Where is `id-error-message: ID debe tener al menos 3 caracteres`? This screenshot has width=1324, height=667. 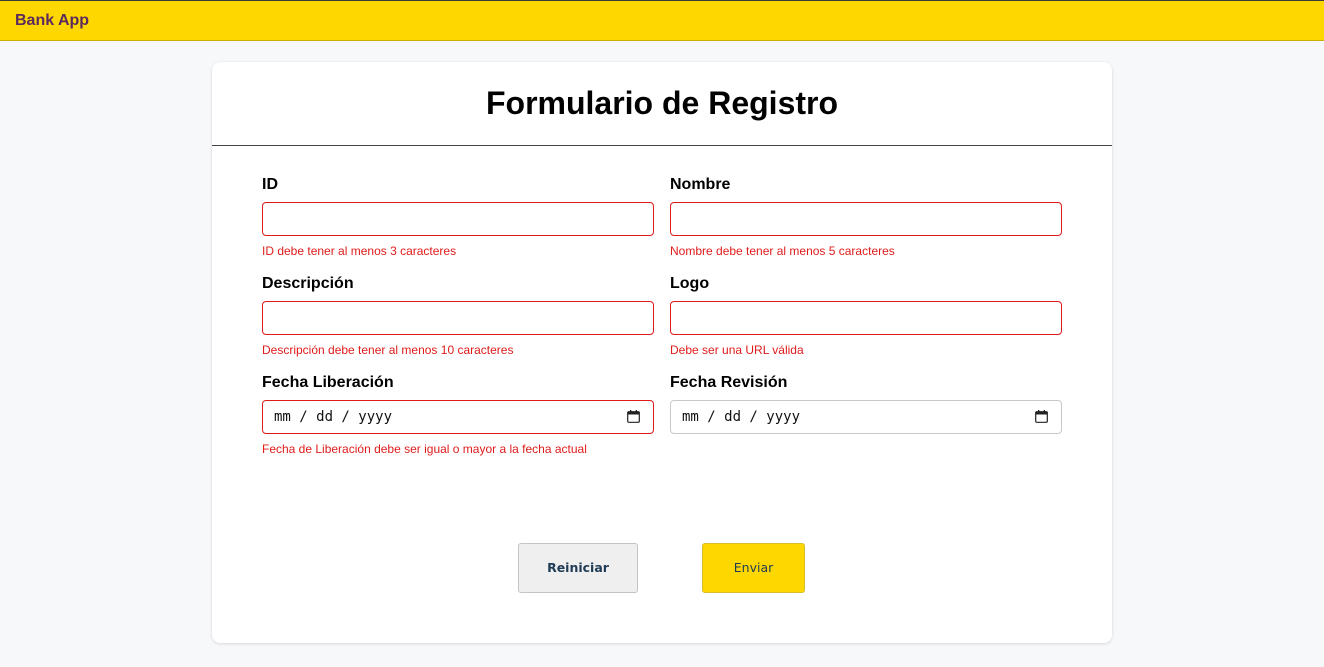
id-error-message: ID debe tener al menos 3 caracteres is located at coordinates (359, 251).